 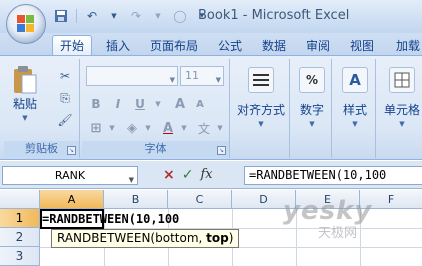 What do you see at coordinates (180, 104) in the screenshot?
I see `grow-font-button: A` at bounding box center [180, 104].